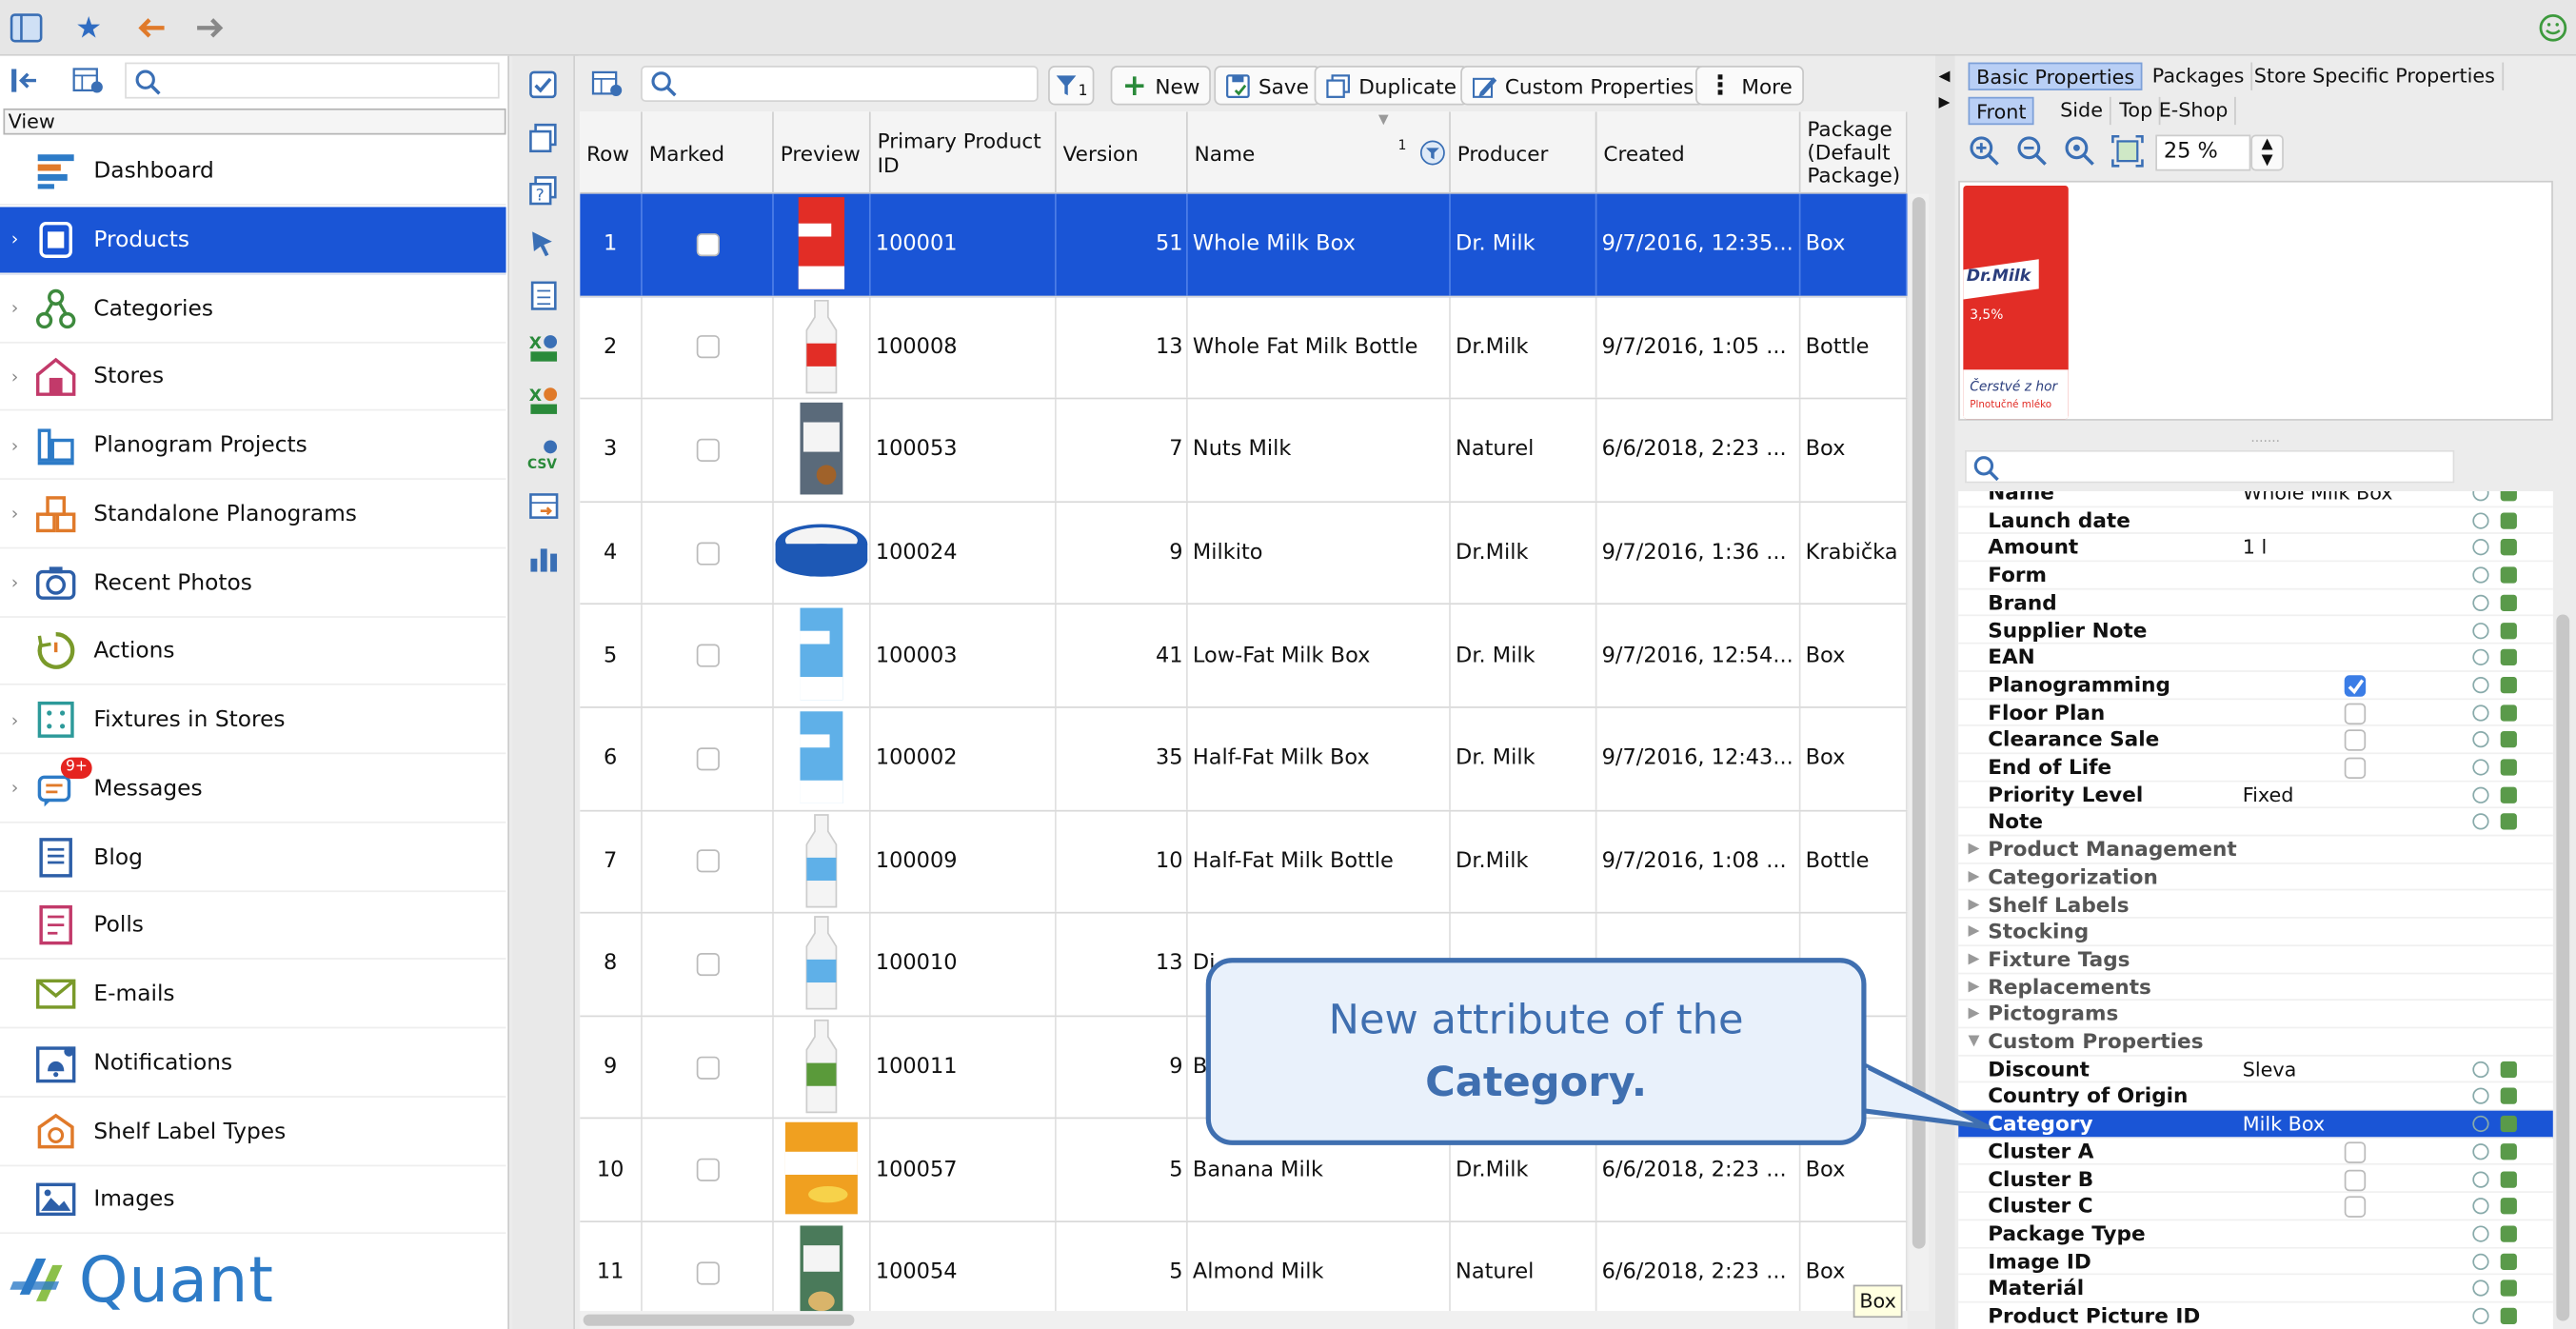 The height and width of the screenshot is (1329, 2576). Describe the element at coordinates (1122, 152) in the screenshot. I see `column-header-version: Version` at that location.